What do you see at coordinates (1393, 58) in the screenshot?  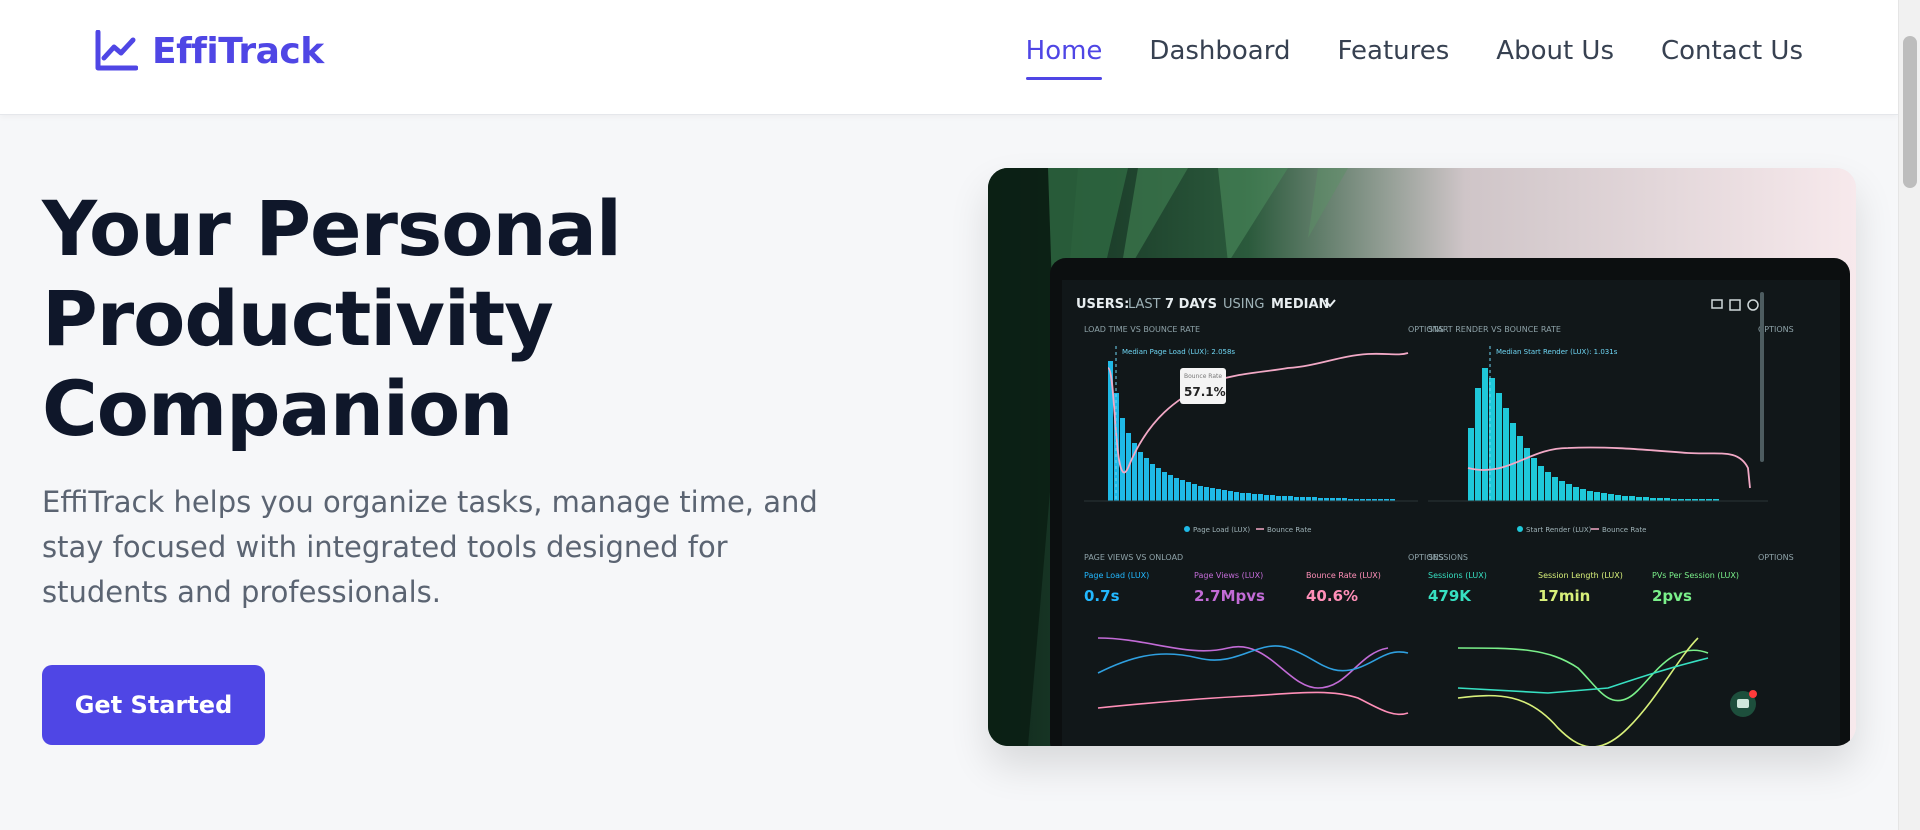 I see `nav-features: Features` at bounding box center [1393, 58].